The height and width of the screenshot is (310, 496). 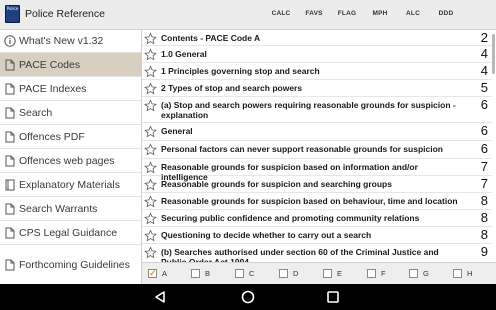 I want to click on logo-text: Police, so click(x=12, y=8).